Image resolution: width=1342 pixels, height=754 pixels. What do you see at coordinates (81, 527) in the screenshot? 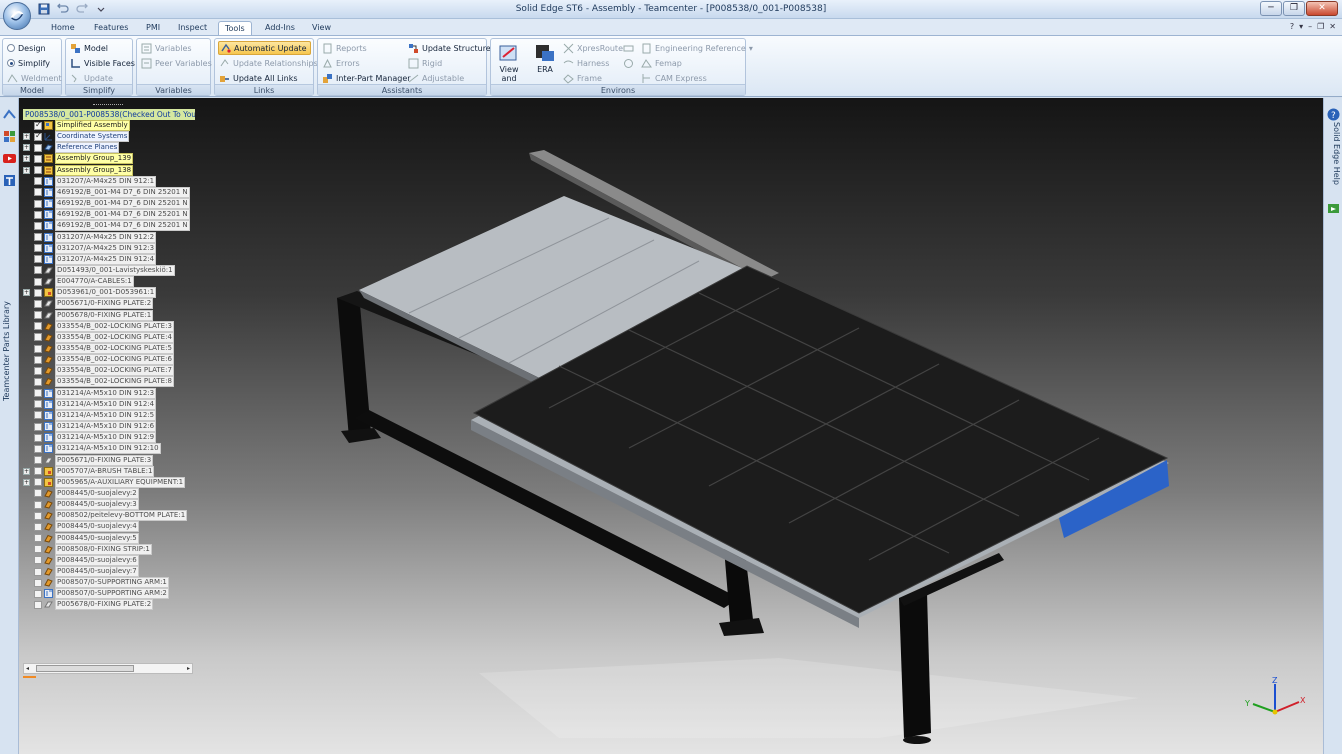
I see `tree-item: P008445/0-suojalevy:4` at bounding box center [81, 527].